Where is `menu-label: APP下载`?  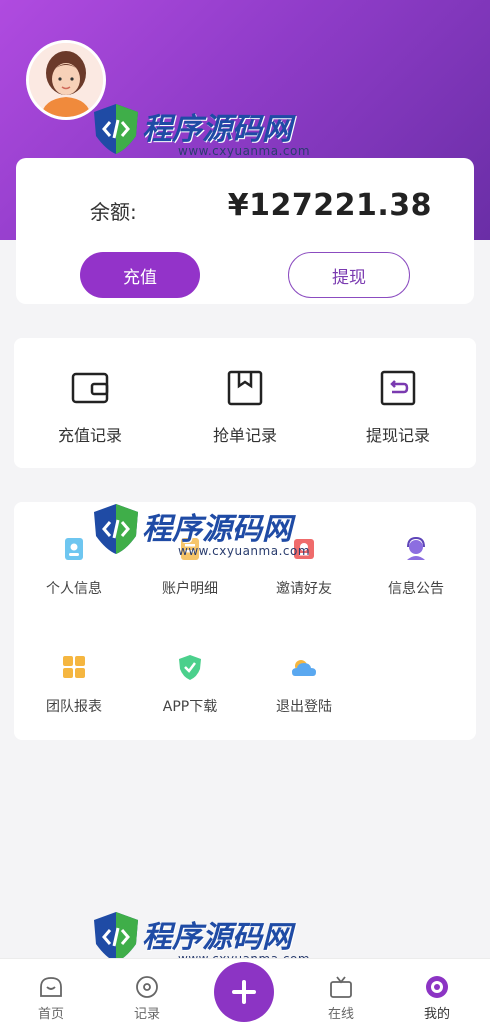
menu-label: APP下载 is located at coordinates (190, 707).